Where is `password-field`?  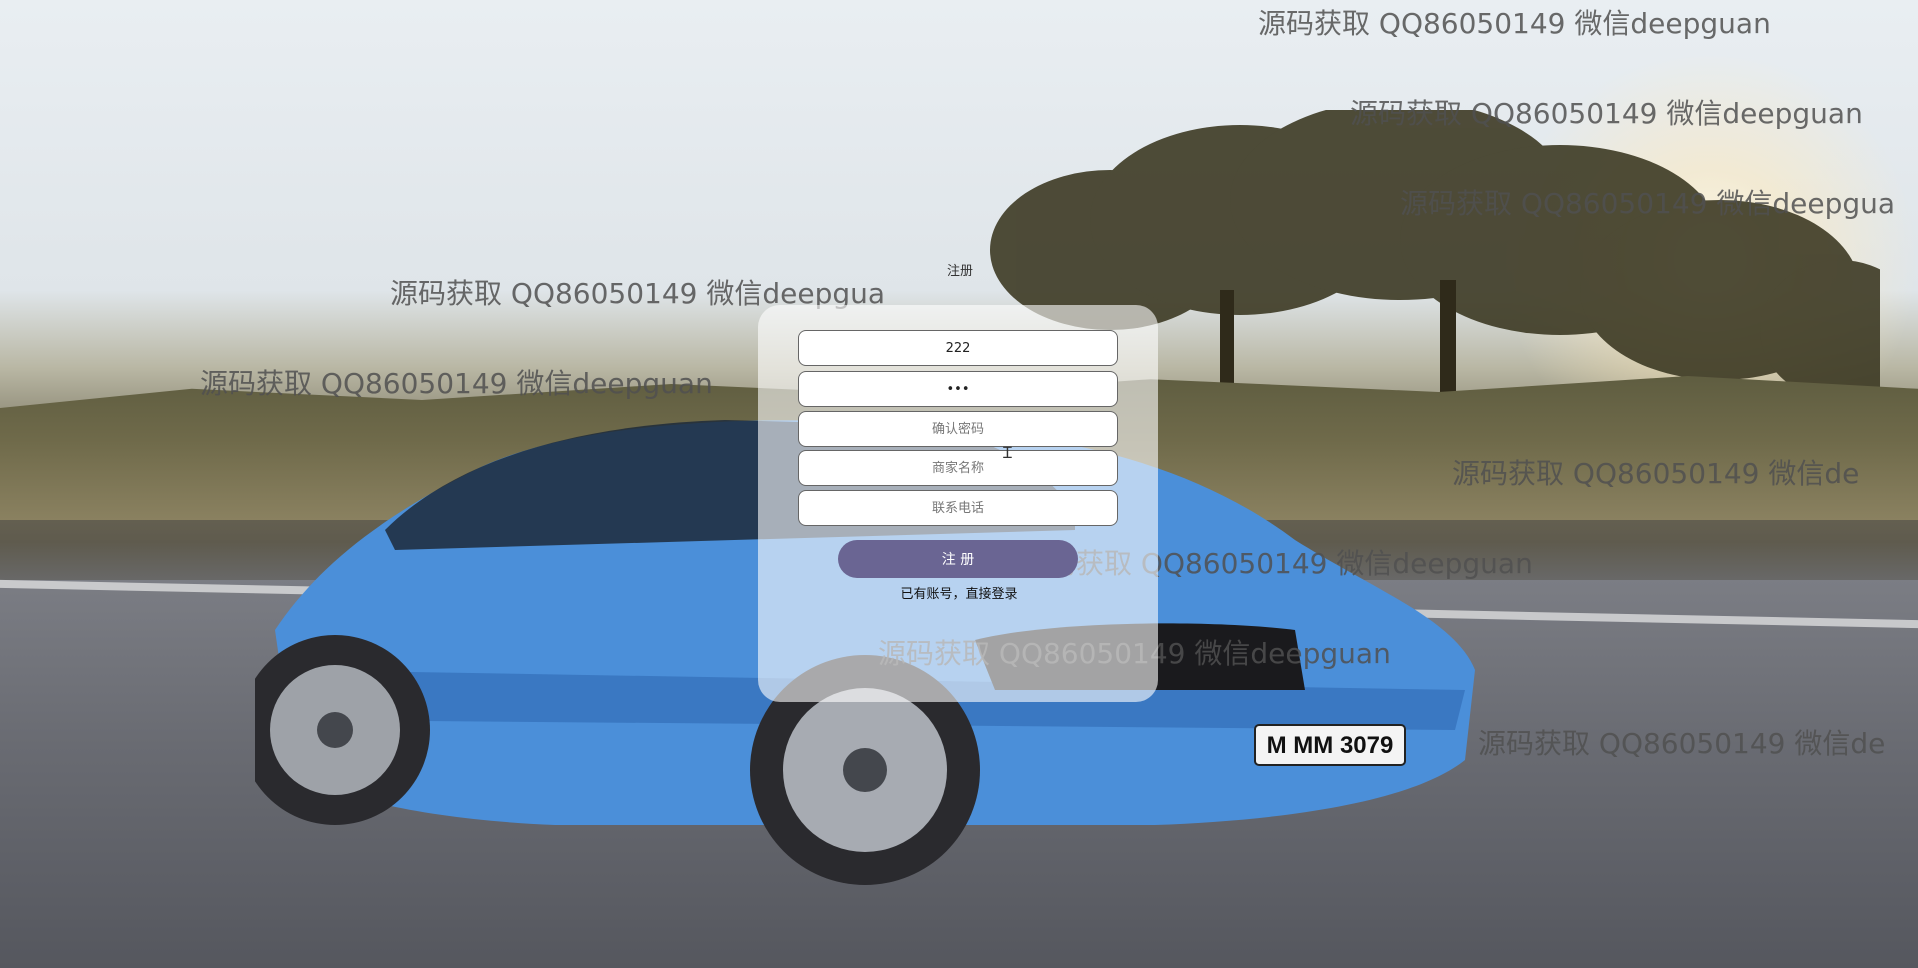 password-field is located at coordinates (958, 389).